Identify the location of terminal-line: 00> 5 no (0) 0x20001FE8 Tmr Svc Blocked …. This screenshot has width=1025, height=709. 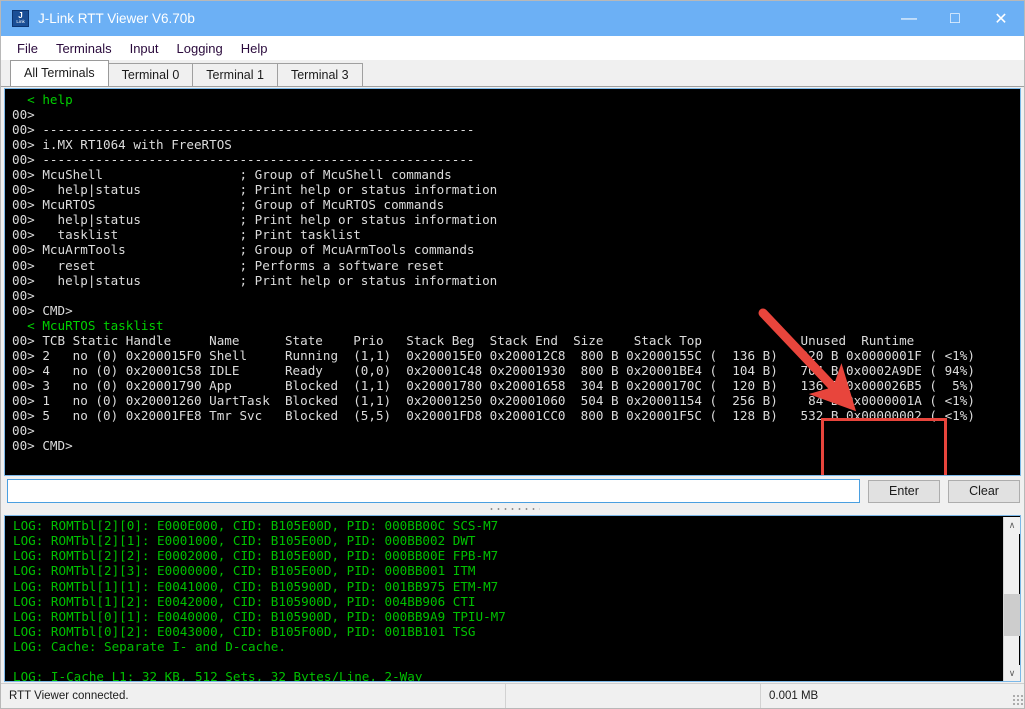
(493, 415).